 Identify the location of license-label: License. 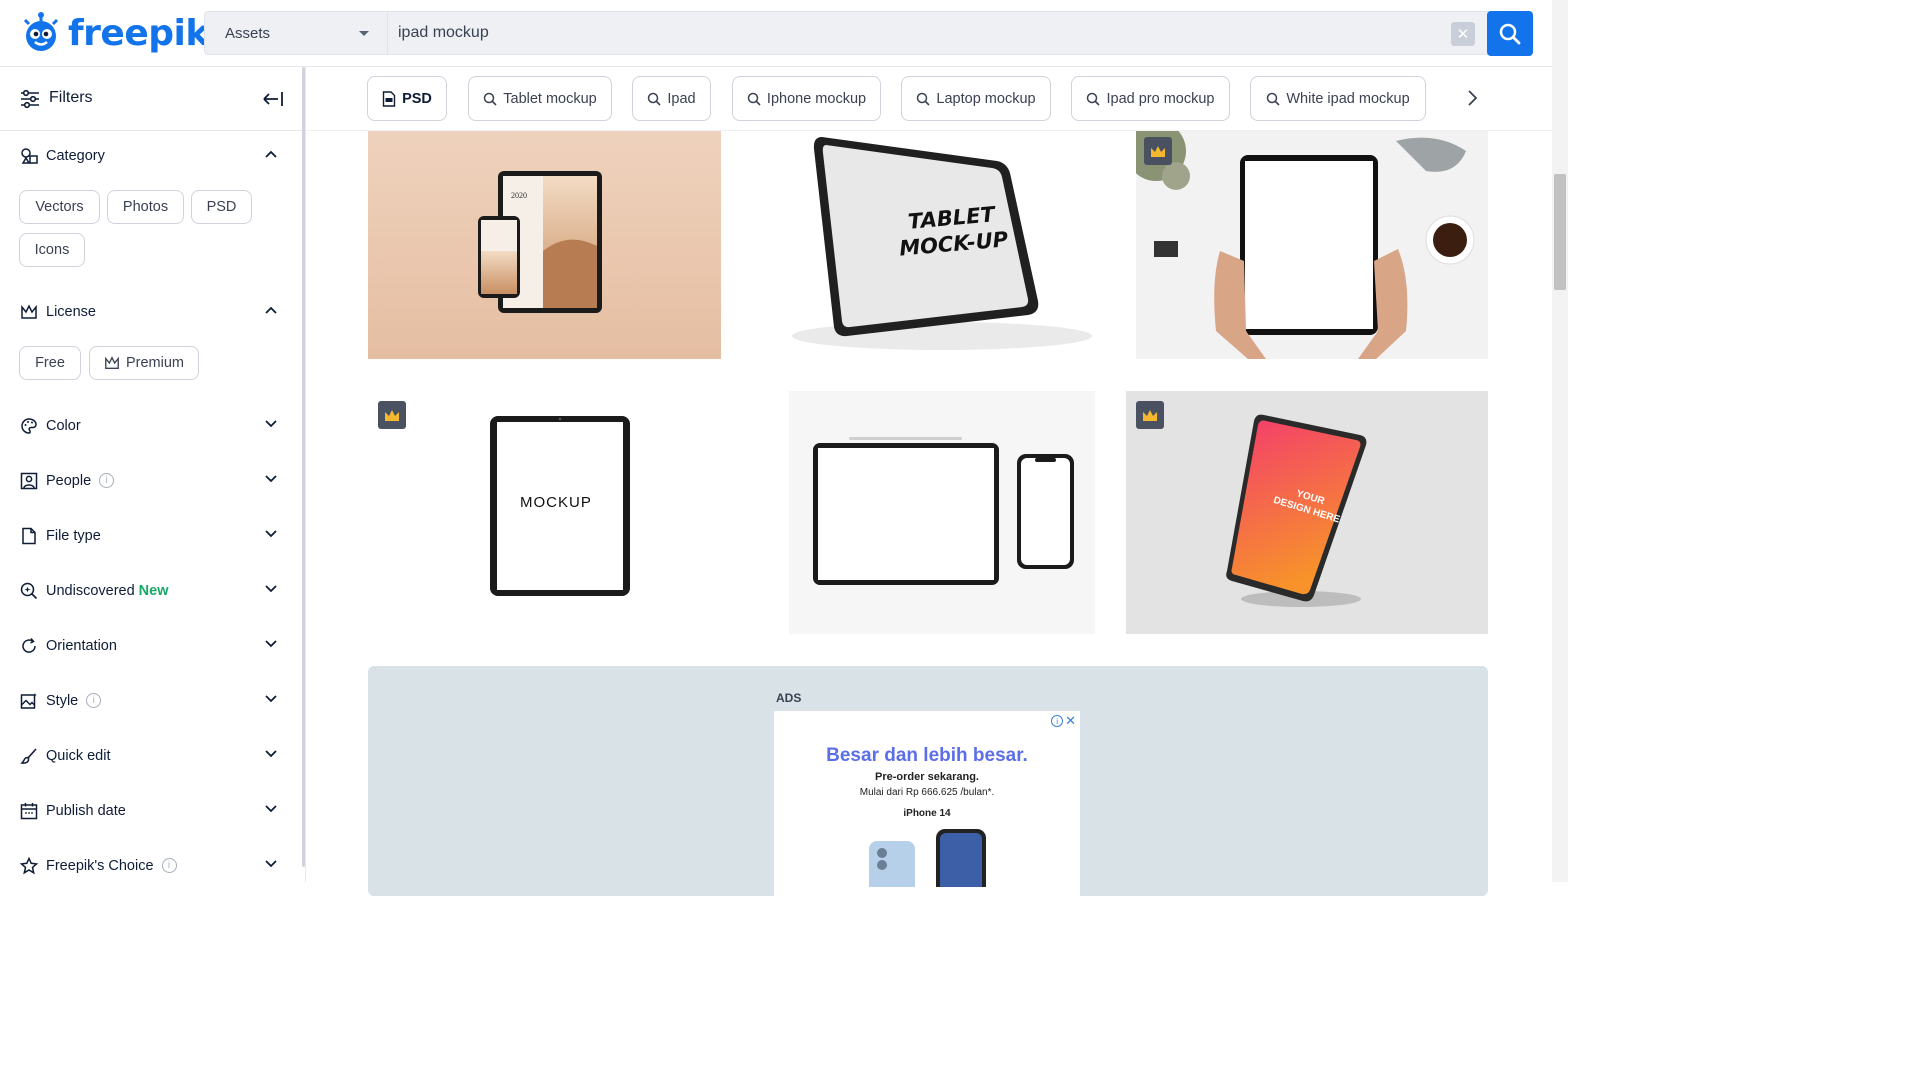
(71, 312).